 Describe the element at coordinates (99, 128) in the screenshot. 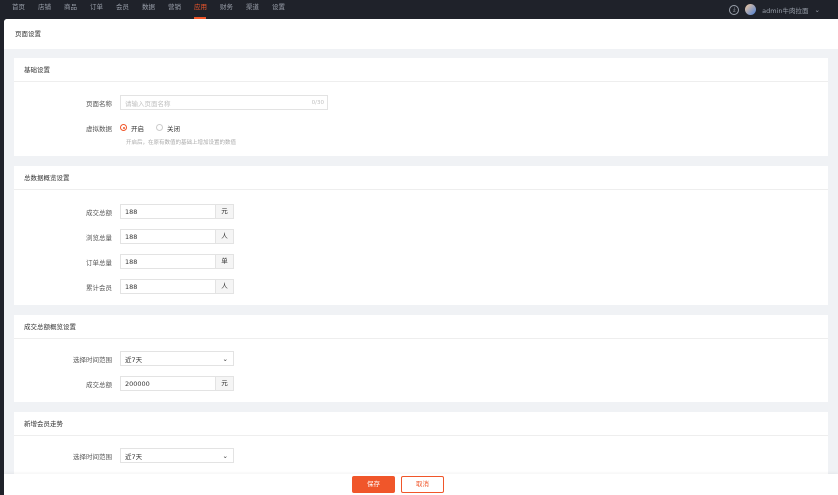

I see `virtual-data-label: 虚拟数据` at that location.